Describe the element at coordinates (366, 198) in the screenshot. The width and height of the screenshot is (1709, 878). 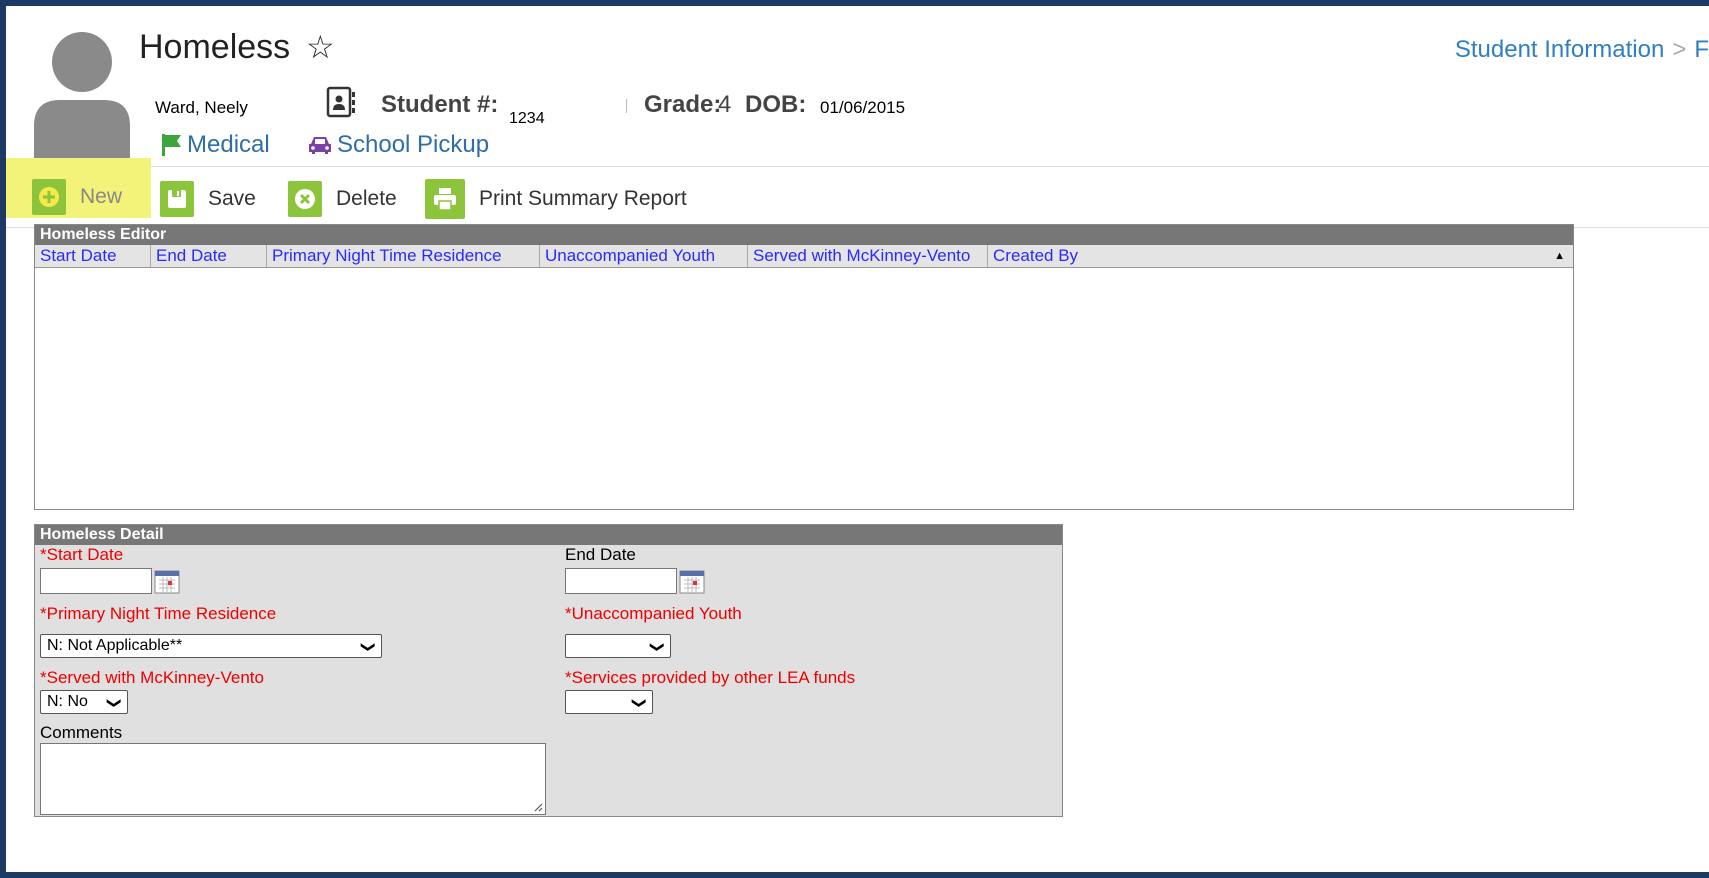
I see `delete-button-label: Delete` at that location.